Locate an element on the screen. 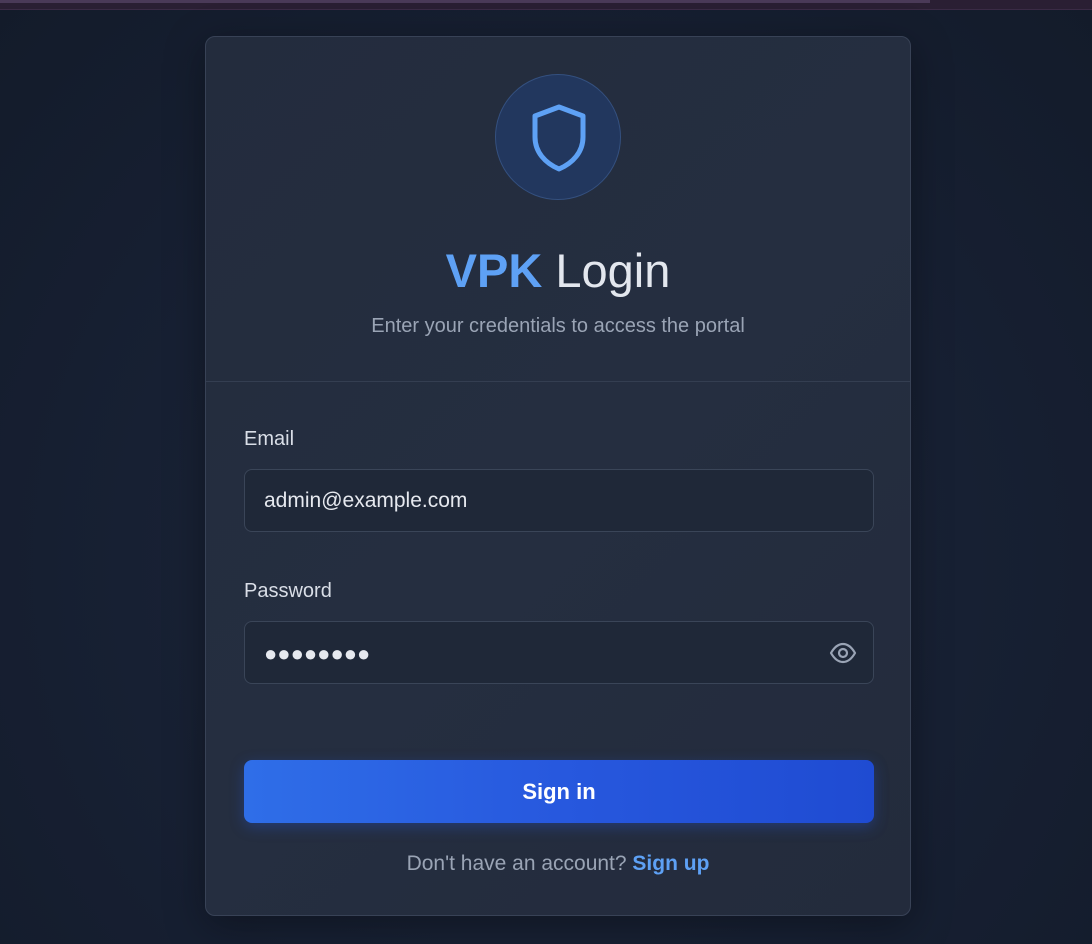  show-password-button is located at coordinates (843, 653).